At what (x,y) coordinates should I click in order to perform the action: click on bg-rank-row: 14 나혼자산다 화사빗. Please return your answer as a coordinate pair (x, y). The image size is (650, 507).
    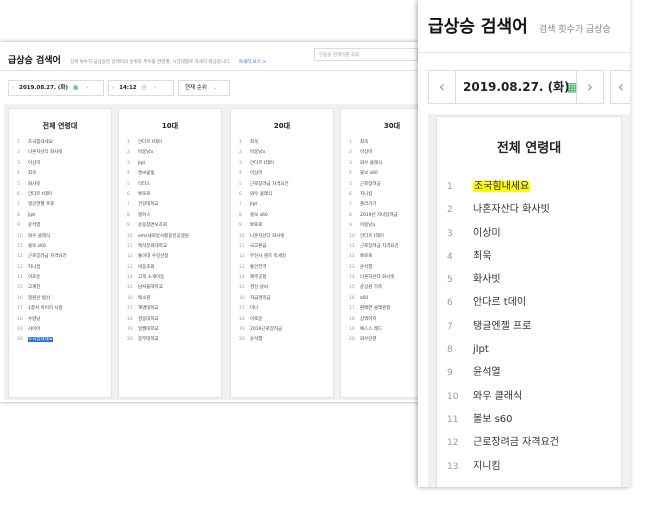
    Looking at the image, I should click on (380, 278).